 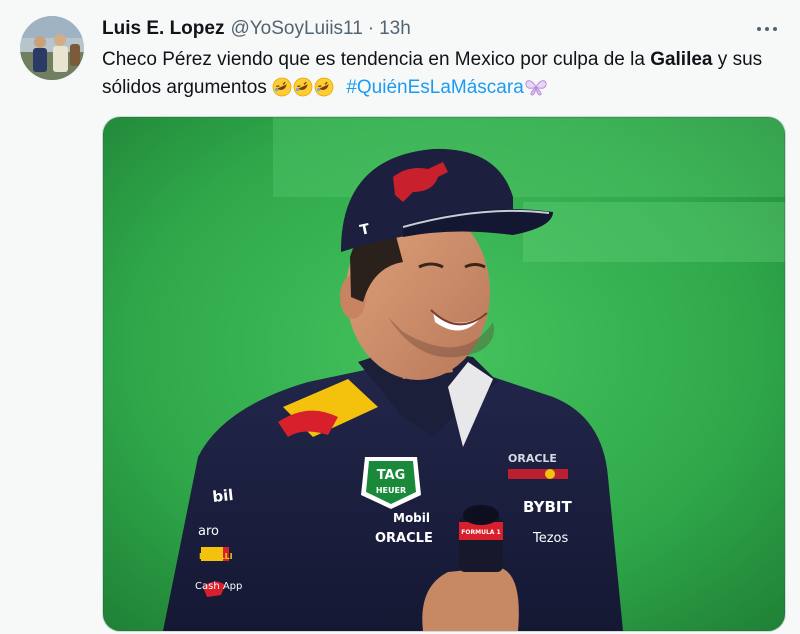 I want to click on oracle-chest-logo: ORACLE, so click(x=532, y=458).